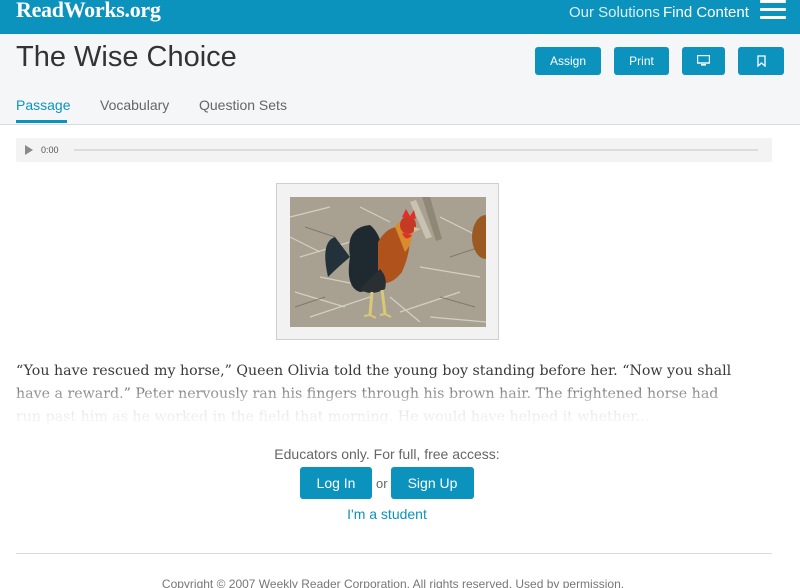 This screenshot has width=800, height=588. I want to click on footer-divider, so click(394, 553).